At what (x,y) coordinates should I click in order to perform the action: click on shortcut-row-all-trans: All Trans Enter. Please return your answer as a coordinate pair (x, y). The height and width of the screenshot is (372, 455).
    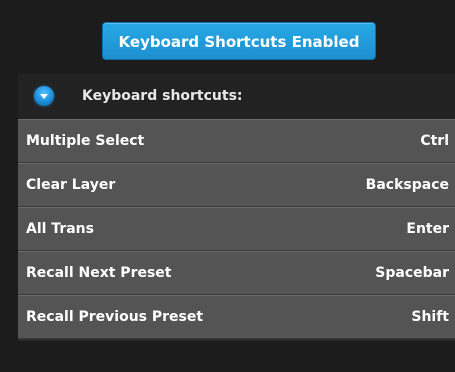
    Looking at the image, I should click on (236, 229).